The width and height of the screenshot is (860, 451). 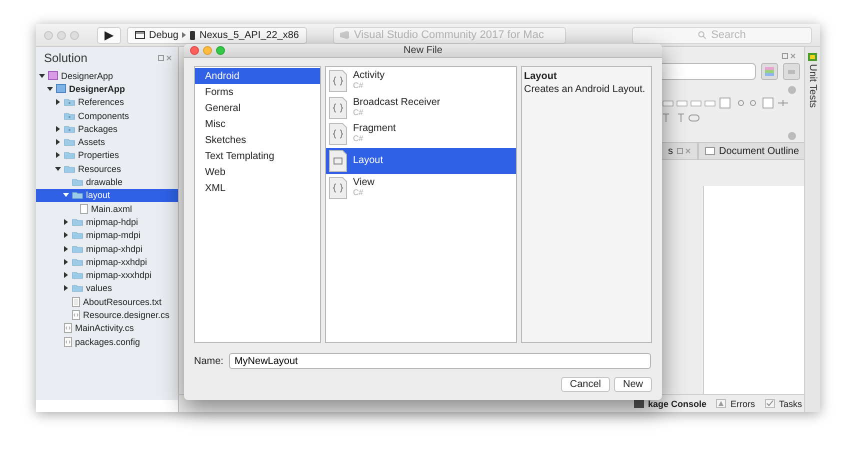 What do you see at coordinates (735, 403) in the screenshot?
I see `status-item: Errors` at bounding box center [735, 403].